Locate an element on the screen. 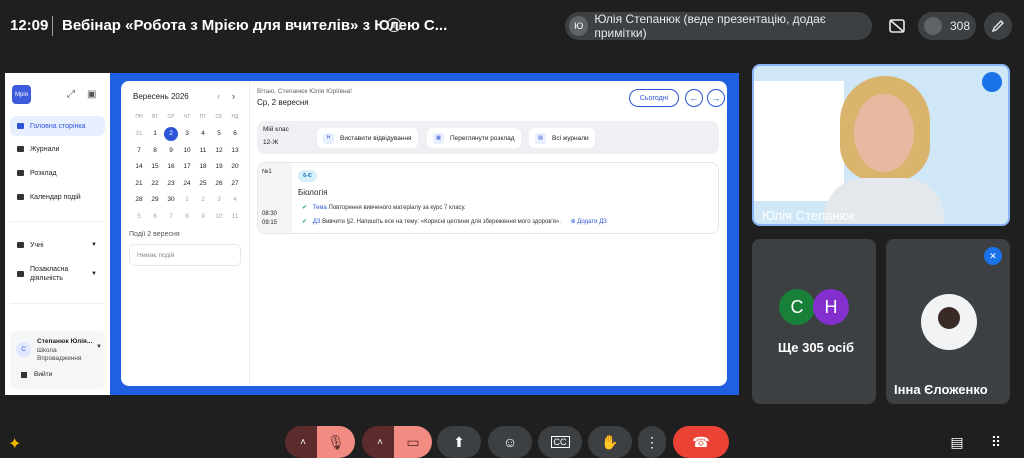  avatar: Н is located at coordinates (831, 307).